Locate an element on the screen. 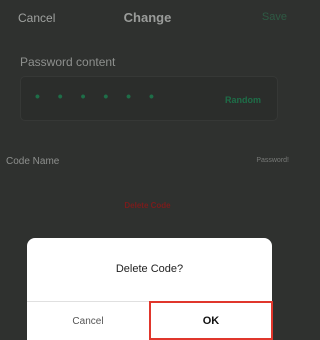  password-masked-value: • • • • • • is located at coordinates (98, 96).